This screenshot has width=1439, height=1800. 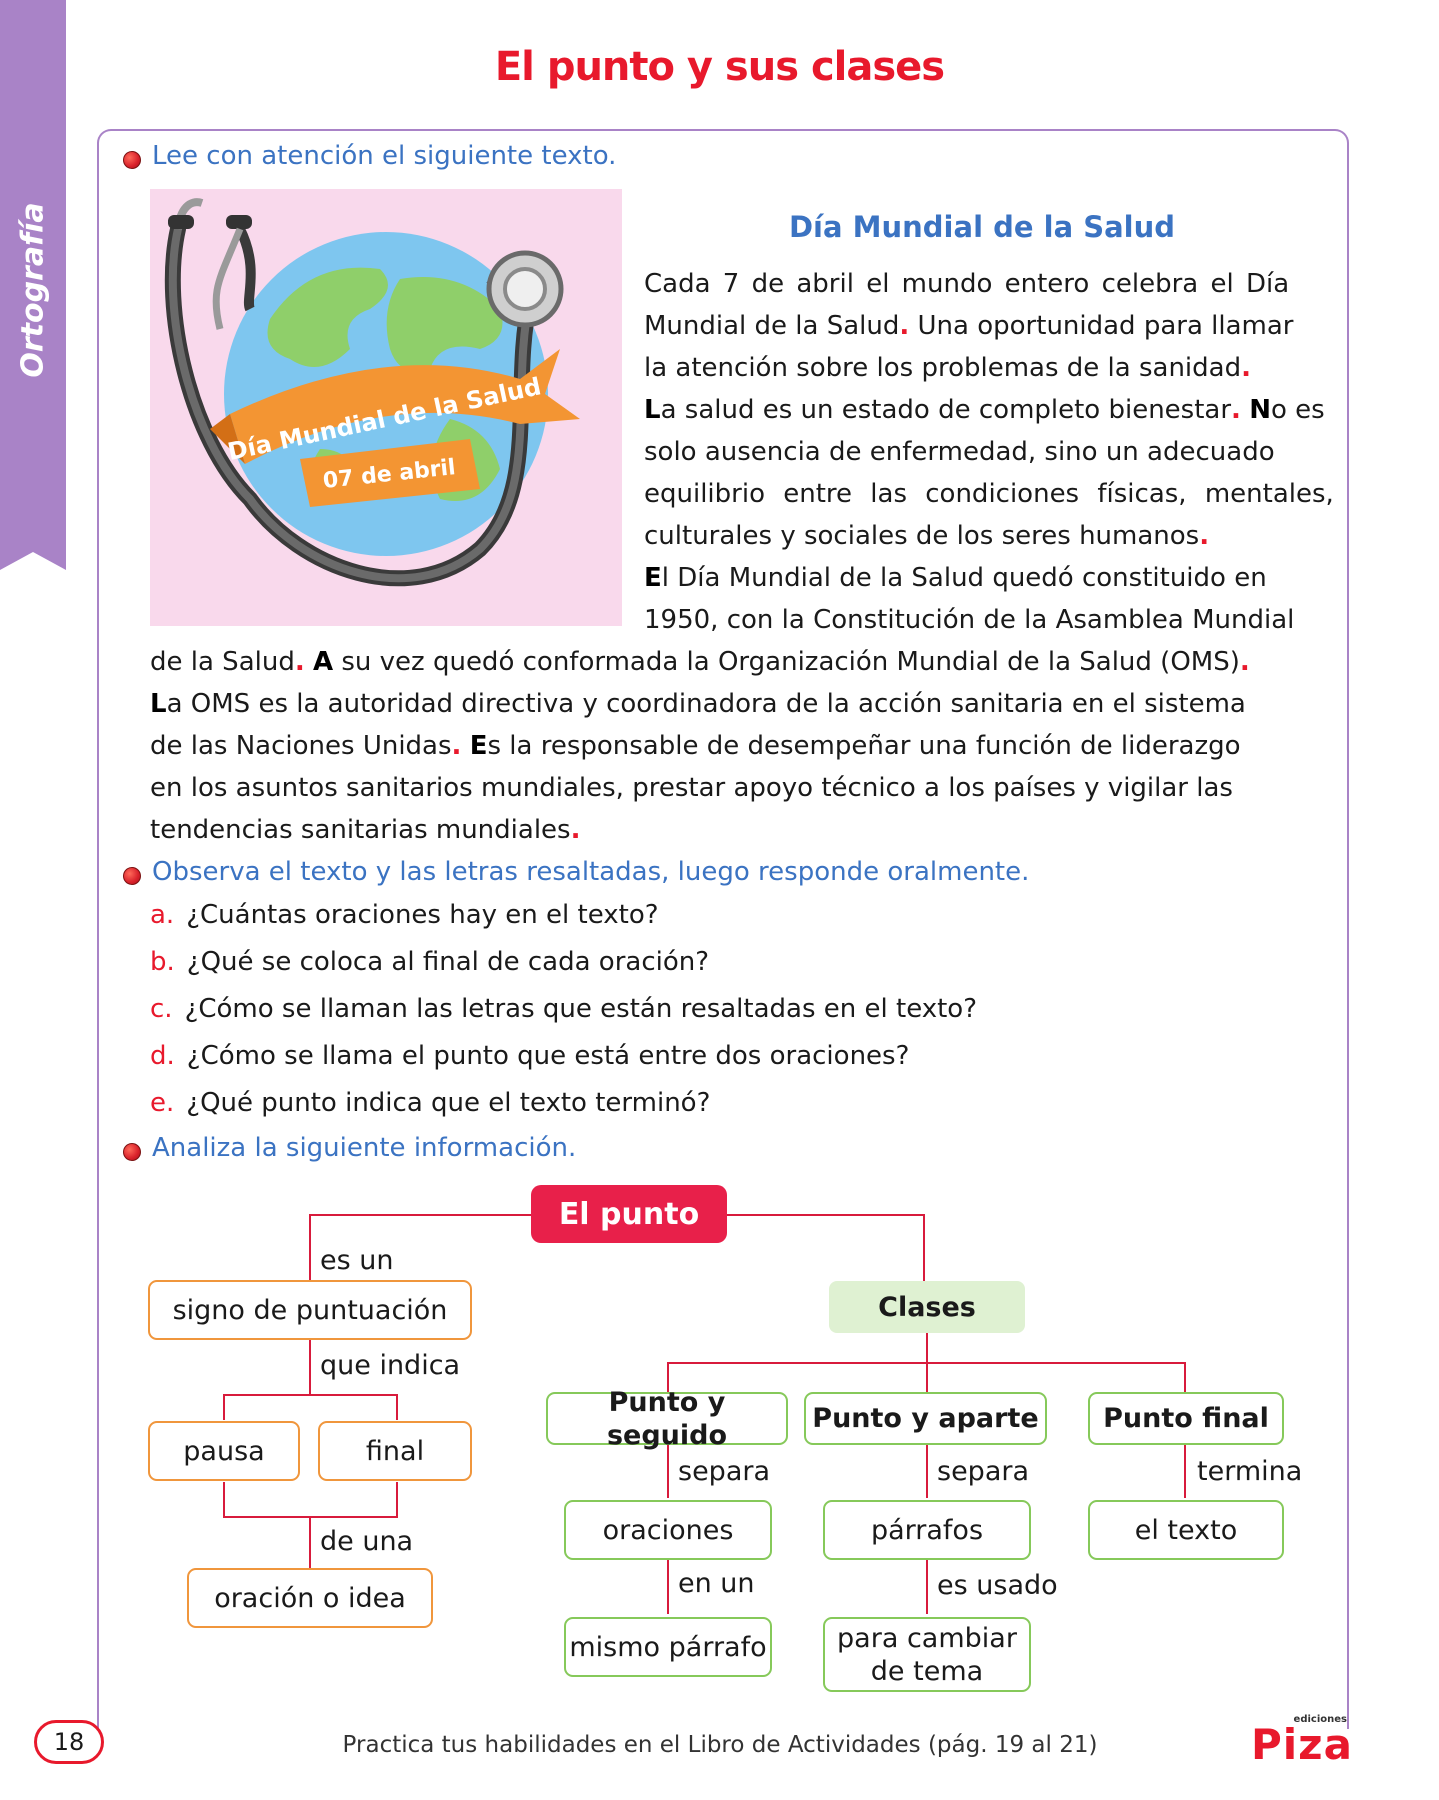 What do you see at coordinates (310, 1310) in the screenshot?
I see `node-signo-puntuacion: signo de puntuación` at bounding box center [310, 1310].